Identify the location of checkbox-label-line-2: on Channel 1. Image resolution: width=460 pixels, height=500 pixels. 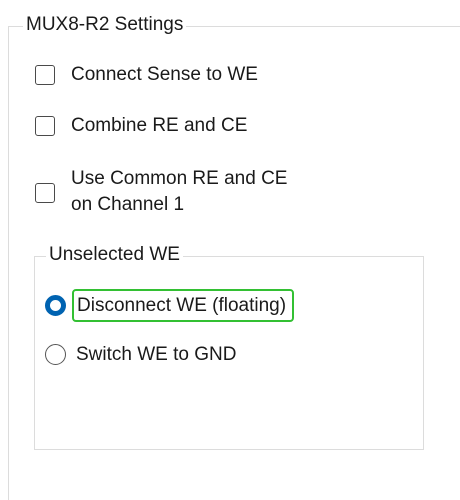
(128, 204).